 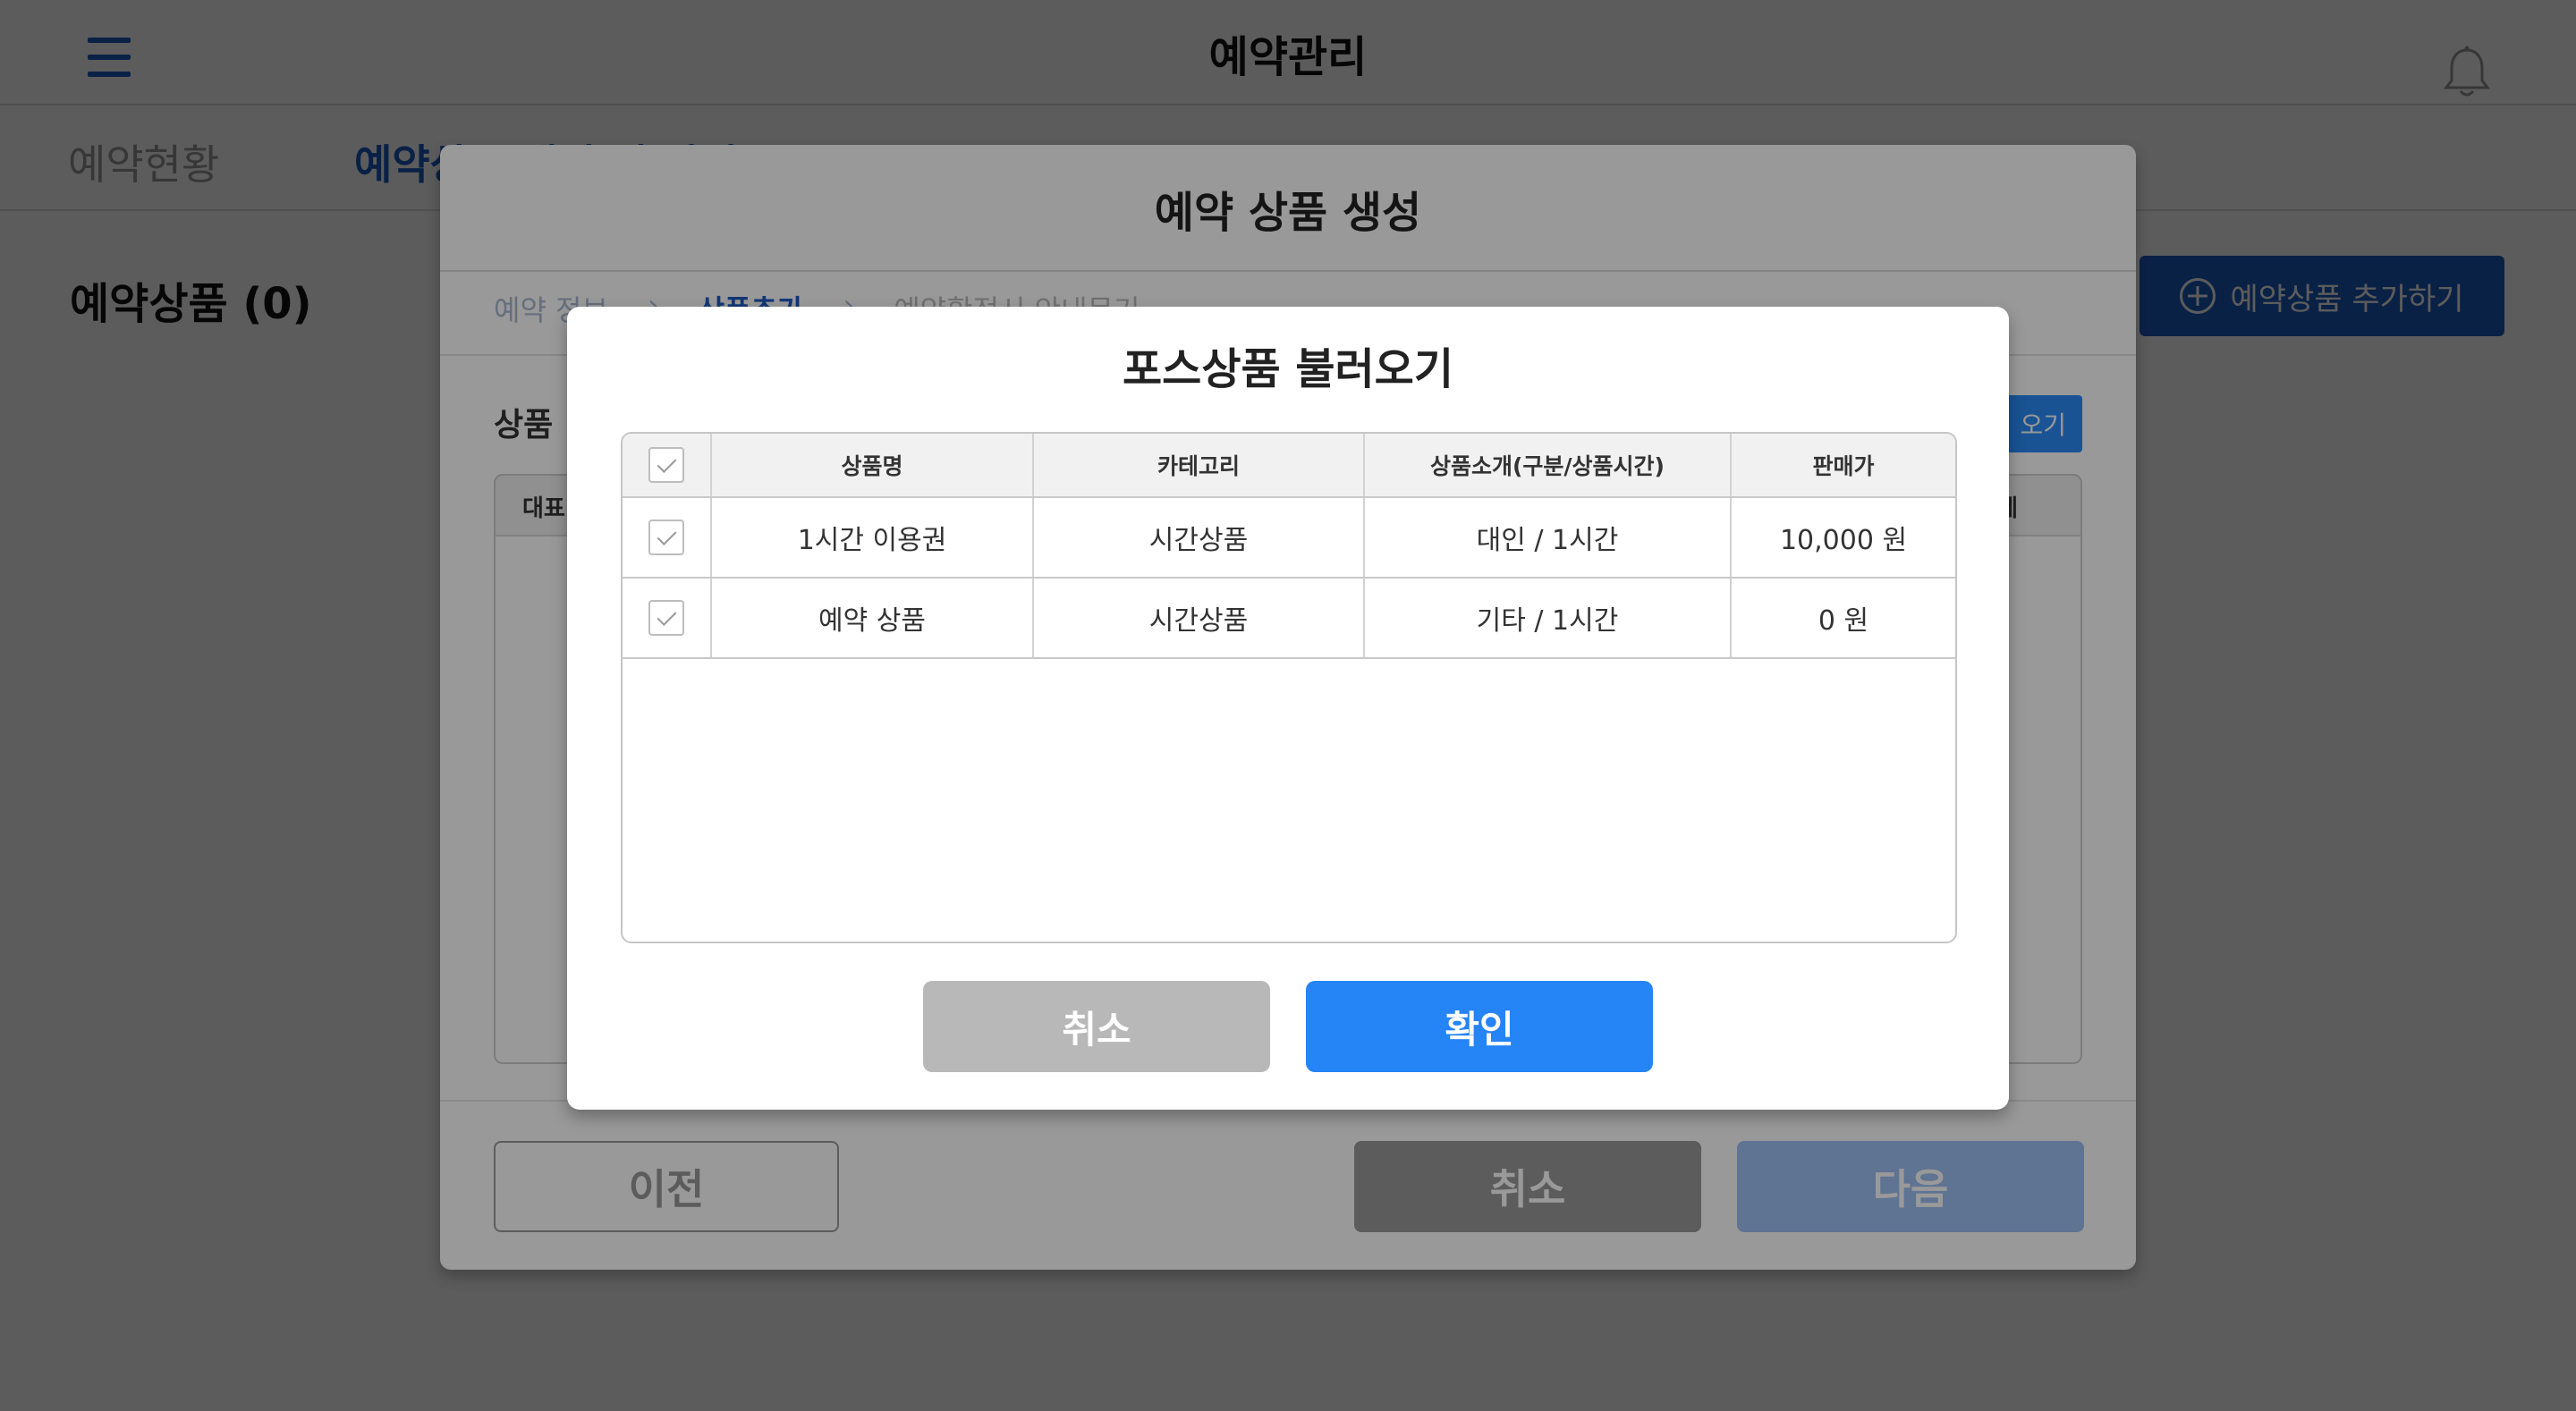 I want to click on dialog-confirm-button: 확인, so click(x=1479, y=1026).